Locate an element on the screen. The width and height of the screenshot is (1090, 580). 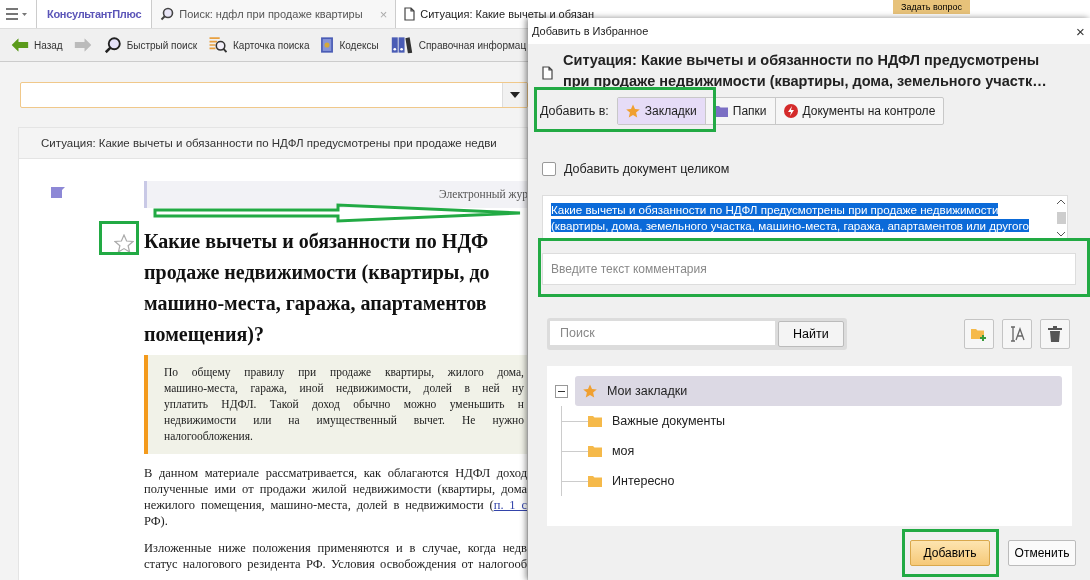
trash-icon is located at coordinates (1055, 334).